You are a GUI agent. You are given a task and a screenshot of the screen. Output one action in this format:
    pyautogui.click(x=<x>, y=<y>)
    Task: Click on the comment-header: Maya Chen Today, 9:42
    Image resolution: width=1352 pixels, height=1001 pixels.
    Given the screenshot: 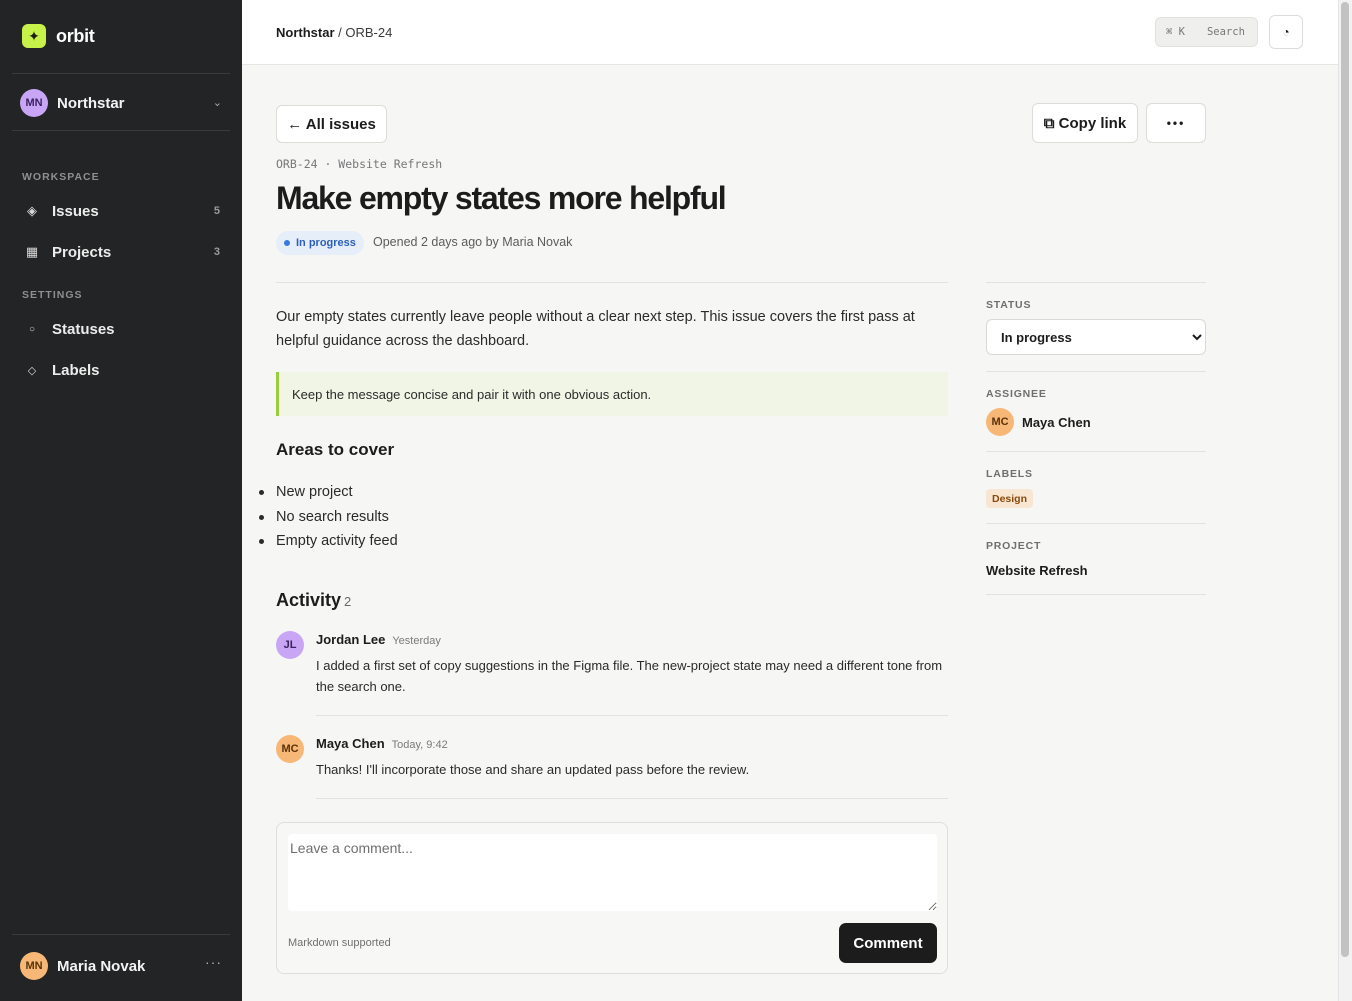 What is the action you would take?
    pyautogui.click(x=382, y=743)
    